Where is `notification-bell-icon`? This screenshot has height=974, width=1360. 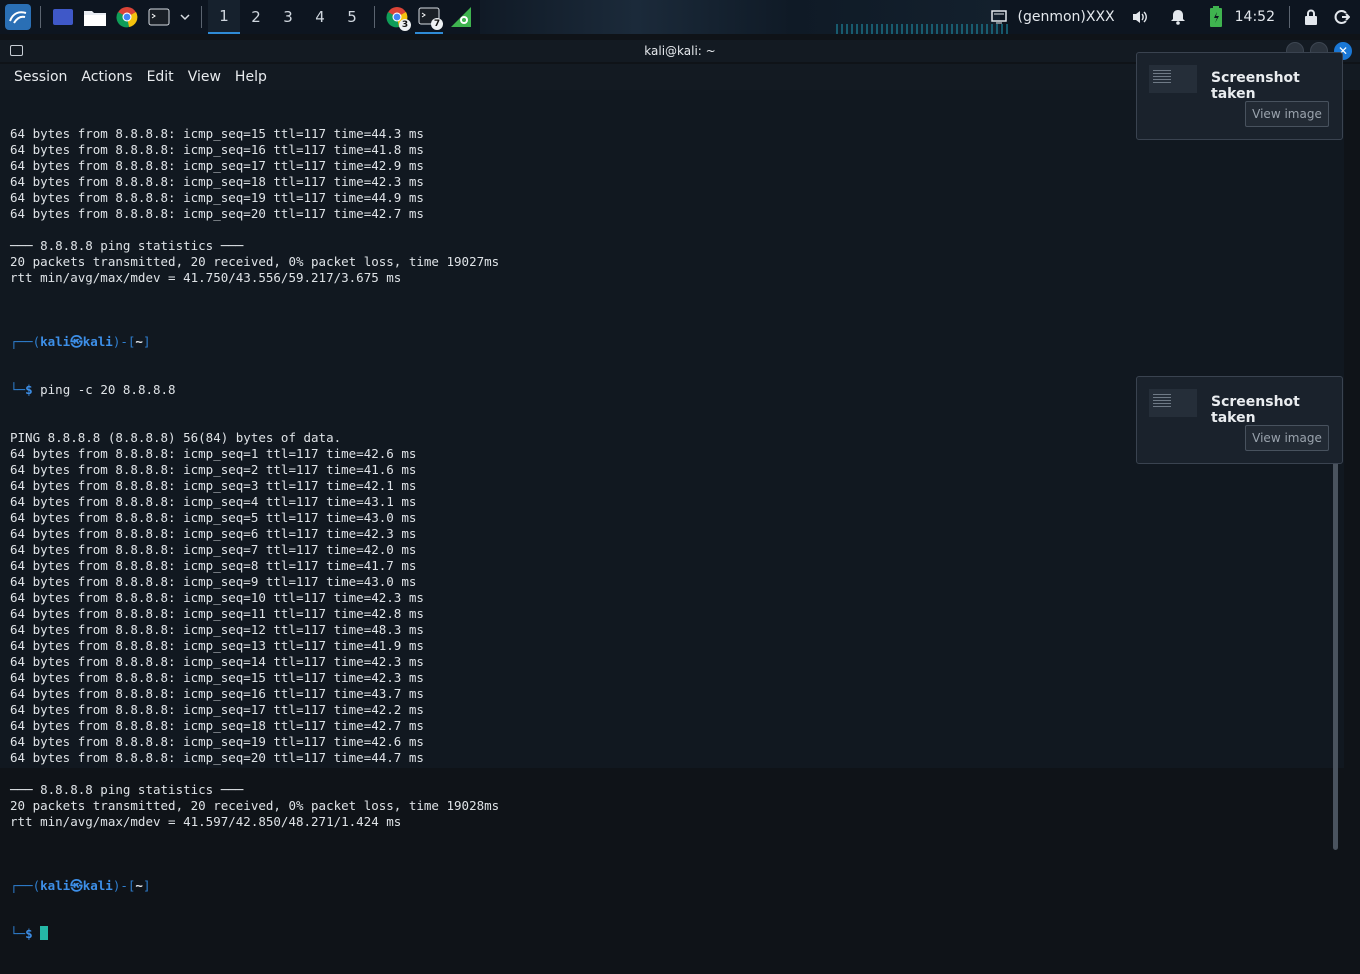
notification-bell-icon is located at coordinates (1177, 17).